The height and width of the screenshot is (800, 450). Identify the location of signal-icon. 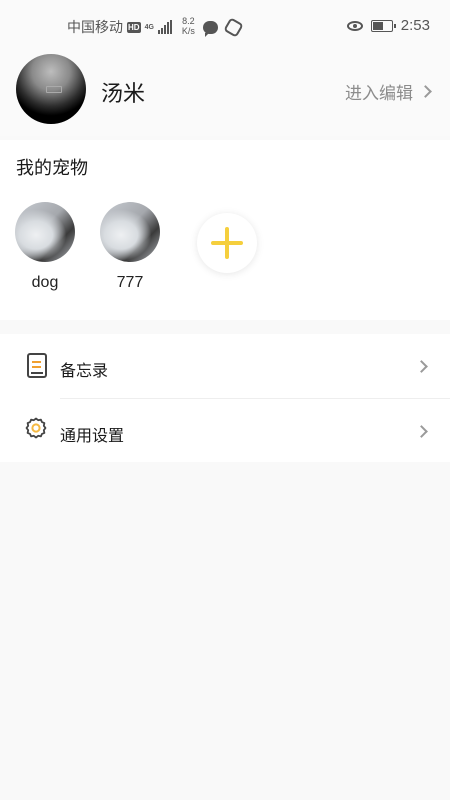
(164, 27).